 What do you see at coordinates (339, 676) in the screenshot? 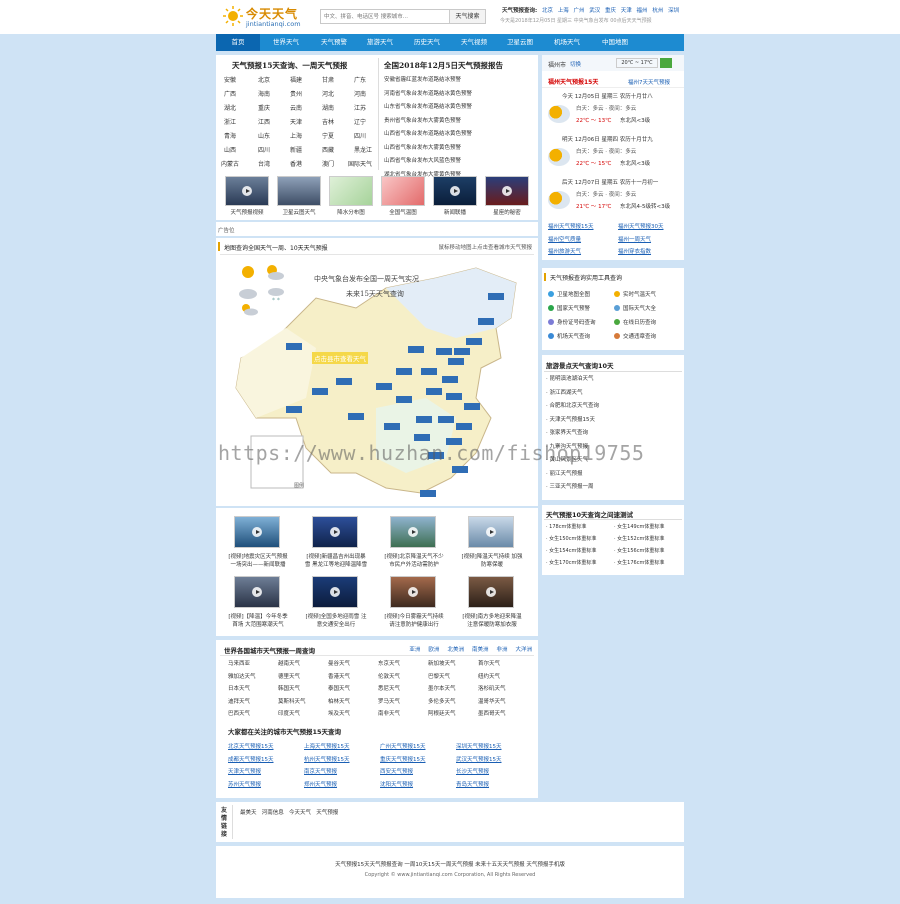
I see `world-city-link: 香港天气` at bounding box center [339, 676].